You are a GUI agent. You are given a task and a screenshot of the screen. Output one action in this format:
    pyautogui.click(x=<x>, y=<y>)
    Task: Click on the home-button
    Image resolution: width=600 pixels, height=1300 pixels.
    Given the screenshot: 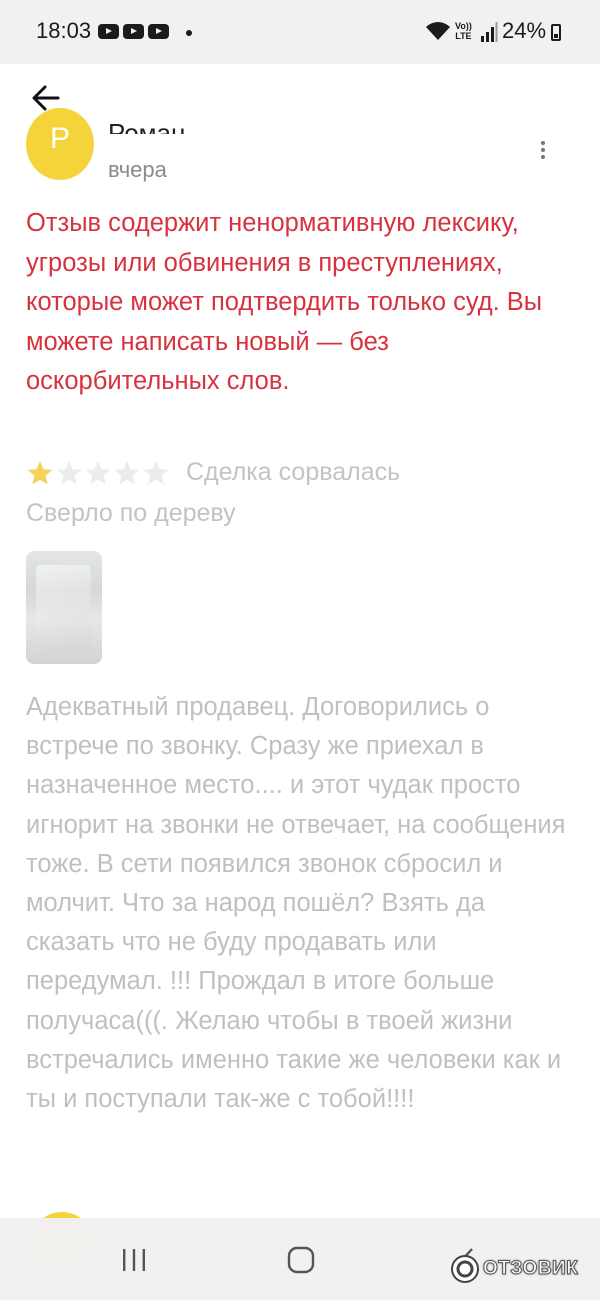 What is the action you would take?
    pyautogui.click(x=301, y=1262)
    